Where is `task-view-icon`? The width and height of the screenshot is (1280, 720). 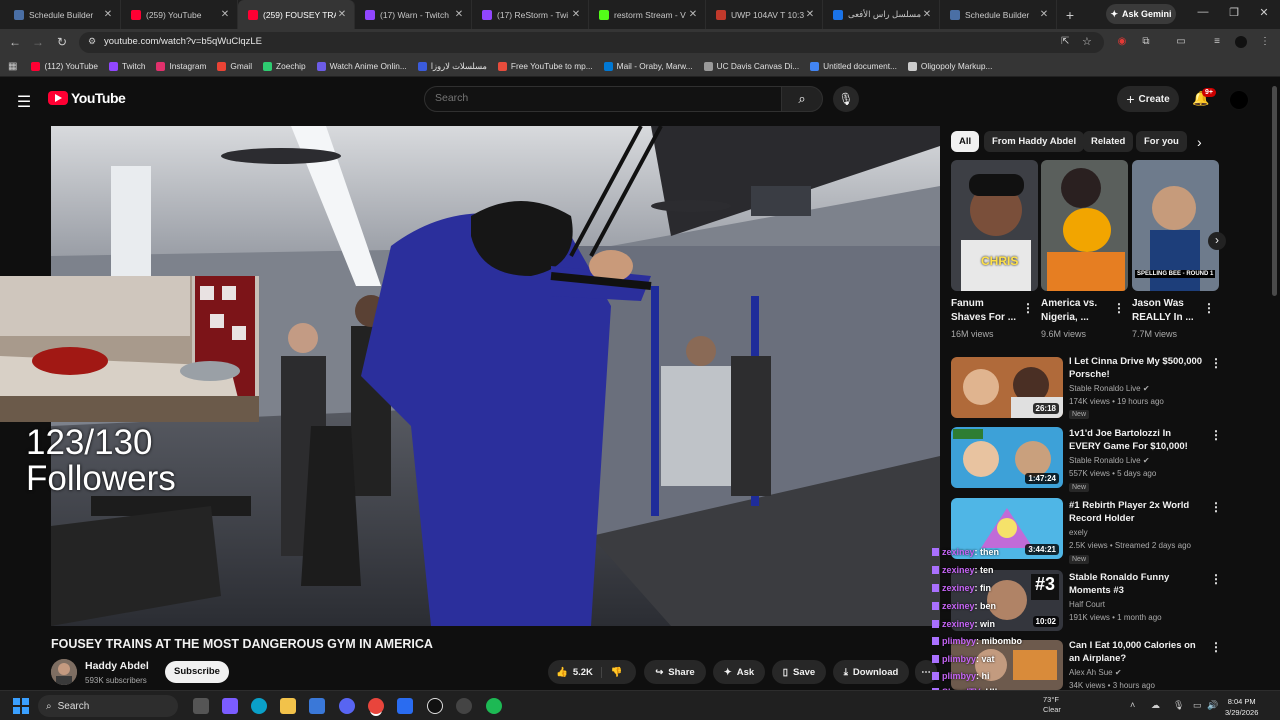 task-view-icon is located at coordinates (201, 706).